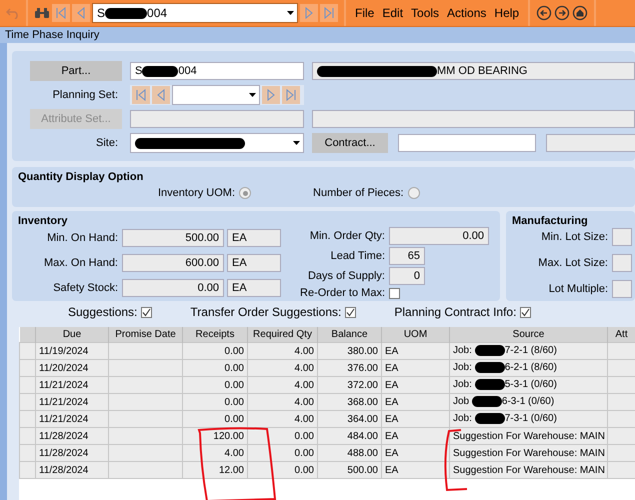  I want to click on site-dropdown, so click(217, 143).